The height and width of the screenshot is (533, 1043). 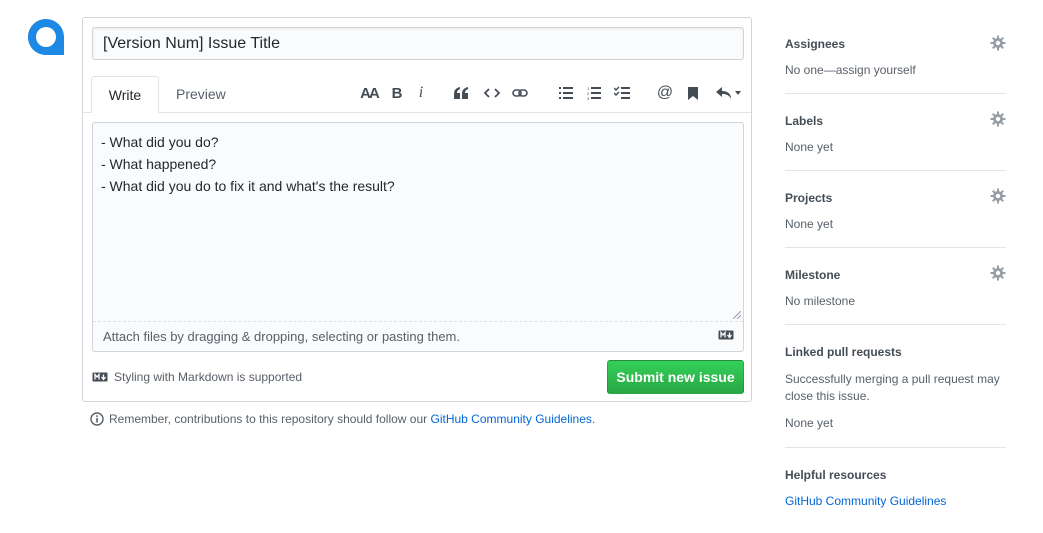 I want to click on projects-value: None yet, so click(x=809, y=224).